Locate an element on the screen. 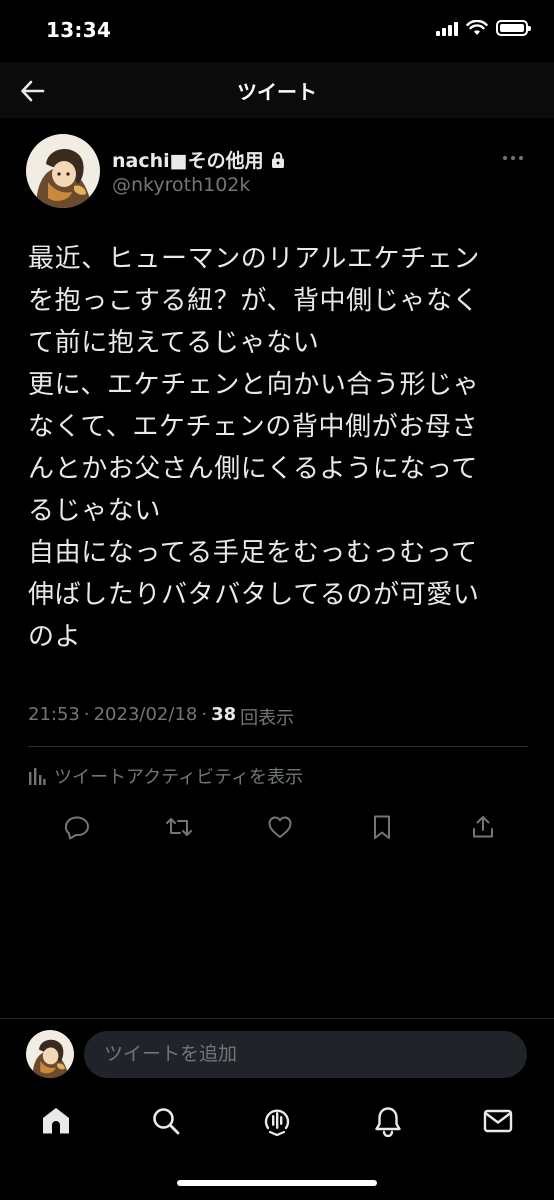  reply-icon is located at coordinates (76, 828).